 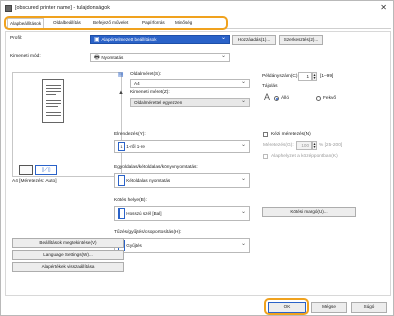 I want to click on output-size-select: Oldalmérettel egyezzen, so click(x=190, y=102).